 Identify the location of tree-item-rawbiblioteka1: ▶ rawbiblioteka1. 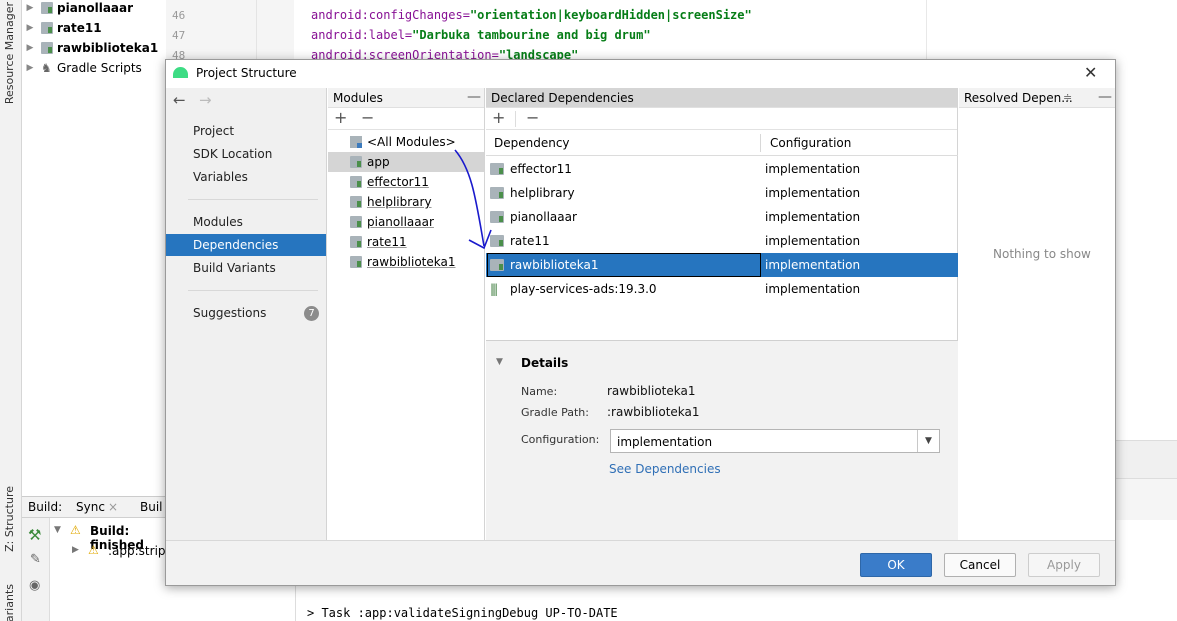
(94, 48).